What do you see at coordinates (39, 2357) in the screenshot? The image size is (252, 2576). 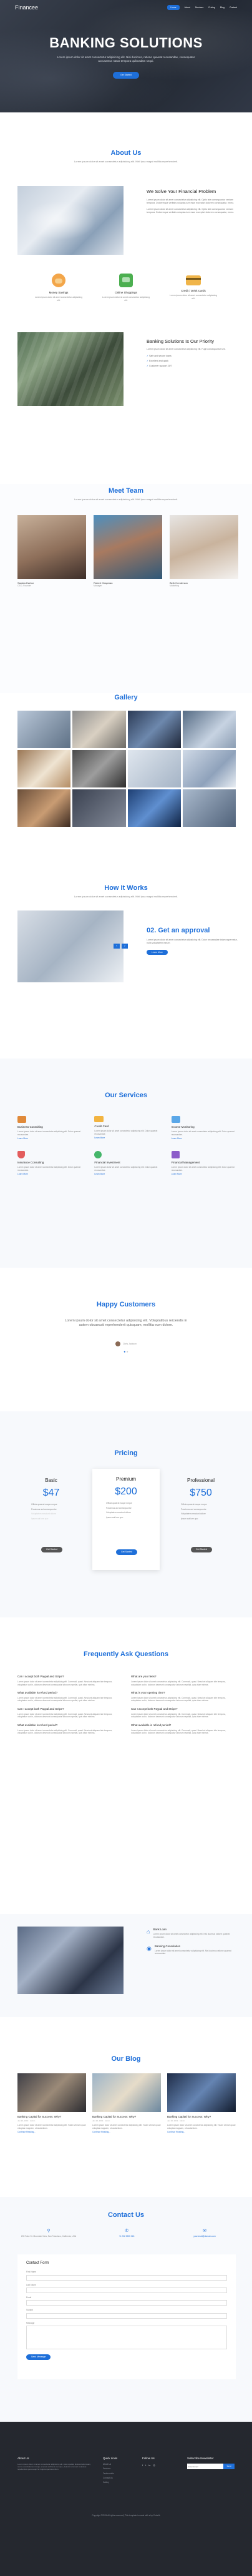 I see `send-message-button: Send Message` at bounding box center [39, 2357].